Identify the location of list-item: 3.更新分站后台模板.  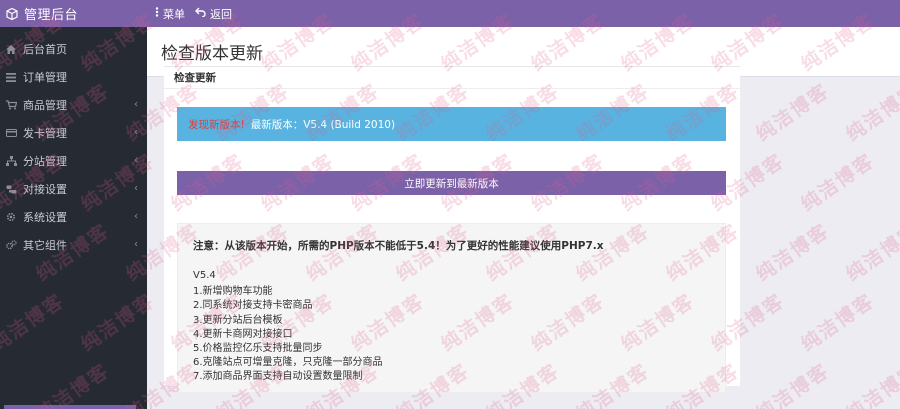
(238, 320).